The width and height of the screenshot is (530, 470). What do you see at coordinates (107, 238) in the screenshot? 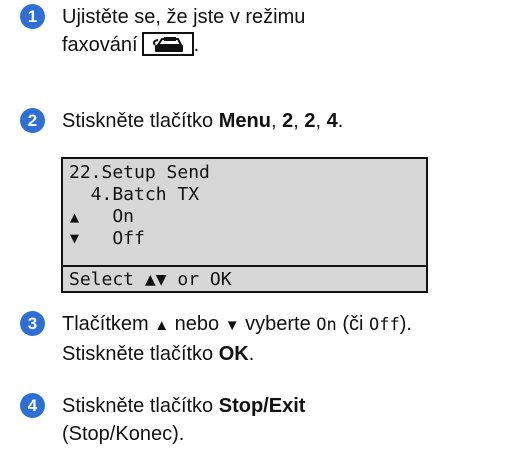
I see `lcd-option-off: Off` at bounding box center [107, 238].